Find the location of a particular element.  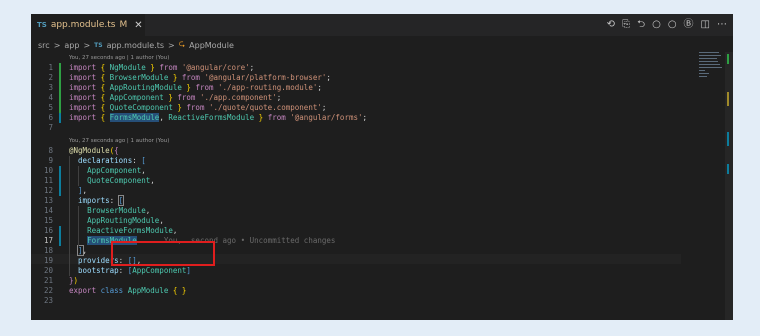

code-line: 13 imports: [ is located at coordinates (356, 200).